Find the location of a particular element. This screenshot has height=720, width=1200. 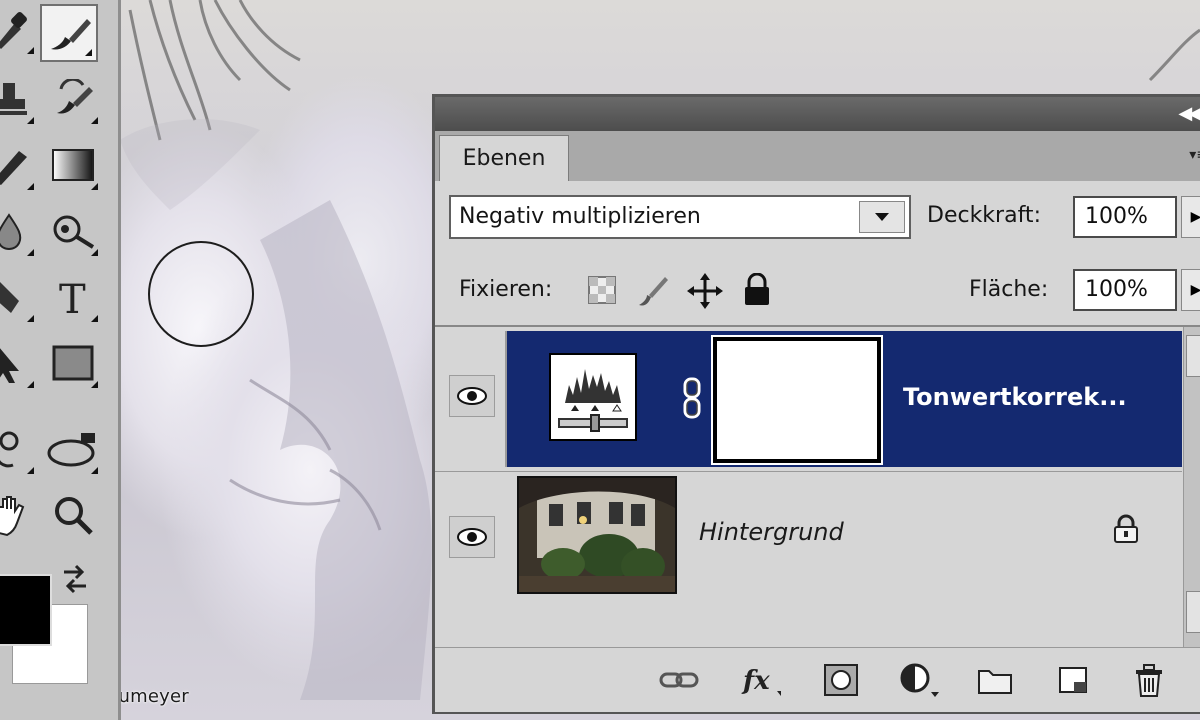

brush-tool is located at coordinates (69, 33).